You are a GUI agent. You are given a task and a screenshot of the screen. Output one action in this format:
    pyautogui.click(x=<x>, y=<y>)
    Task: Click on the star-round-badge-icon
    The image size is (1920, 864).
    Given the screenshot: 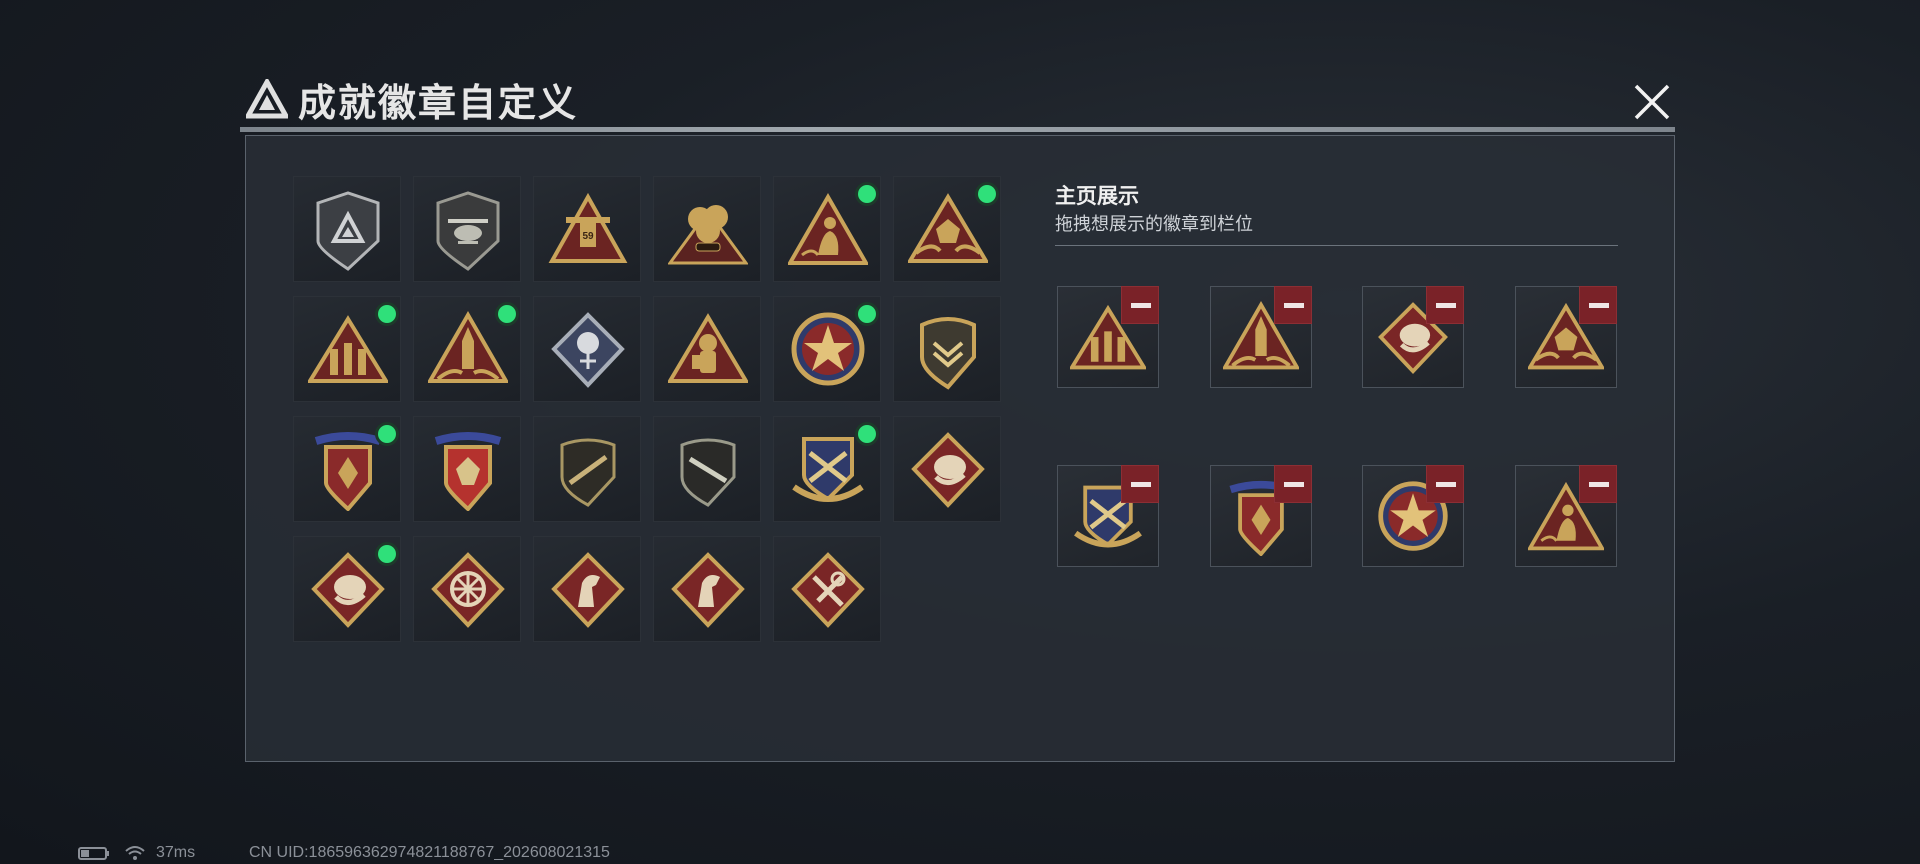 What is the action you would take?
    pyautogui.click(x=828, y=349)
    